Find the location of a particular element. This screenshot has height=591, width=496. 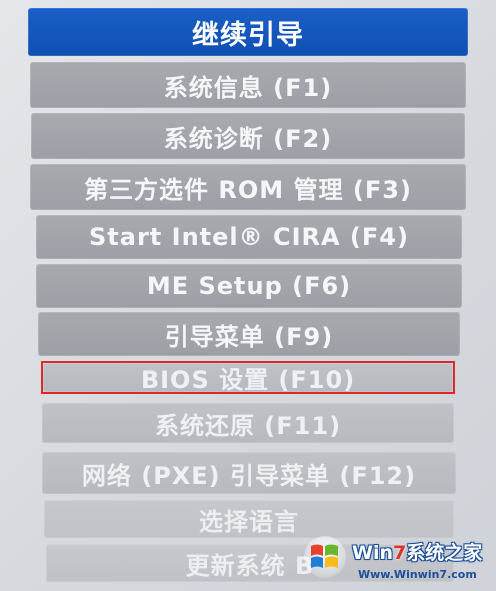

me-setup-button: ME Setup (F6) is located at coordinates (249, 286).